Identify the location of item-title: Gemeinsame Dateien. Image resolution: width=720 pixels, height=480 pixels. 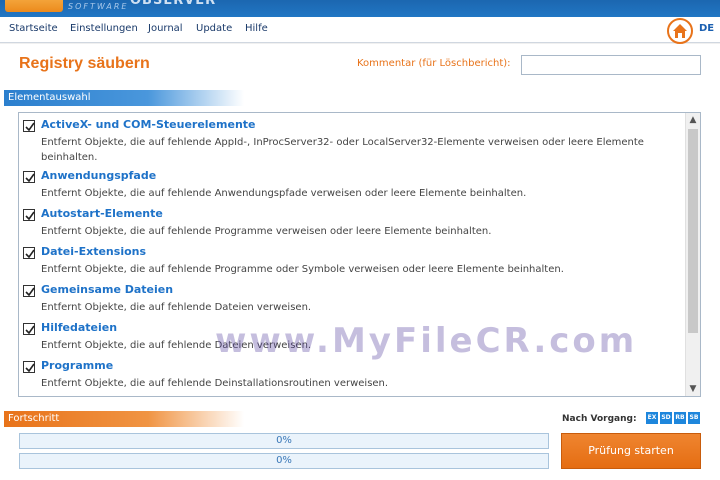
(107, 289).